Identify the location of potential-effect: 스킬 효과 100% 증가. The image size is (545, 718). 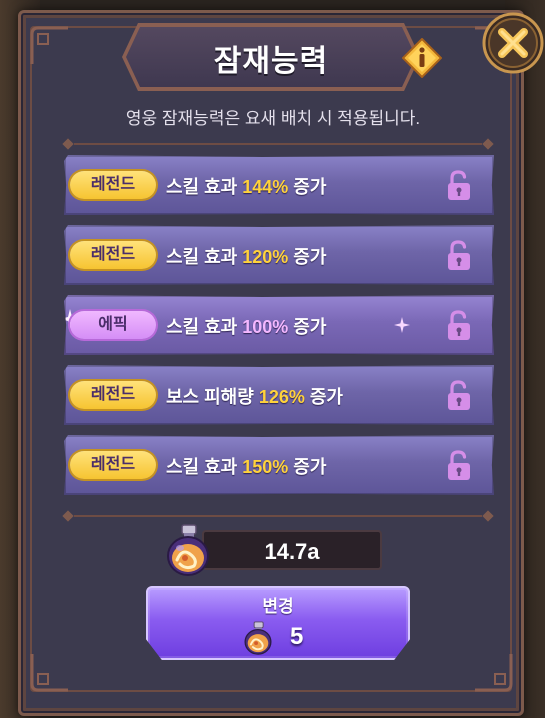
(246, 327).